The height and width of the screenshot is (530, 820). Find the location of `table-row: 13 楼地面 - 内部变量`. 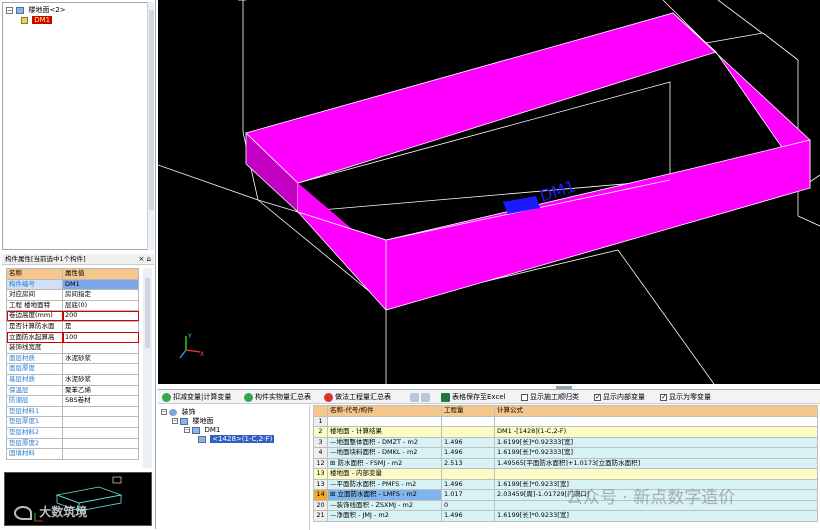

table-row: 13 楼地面 - 内部变量 is located at coordinates (565, 474).